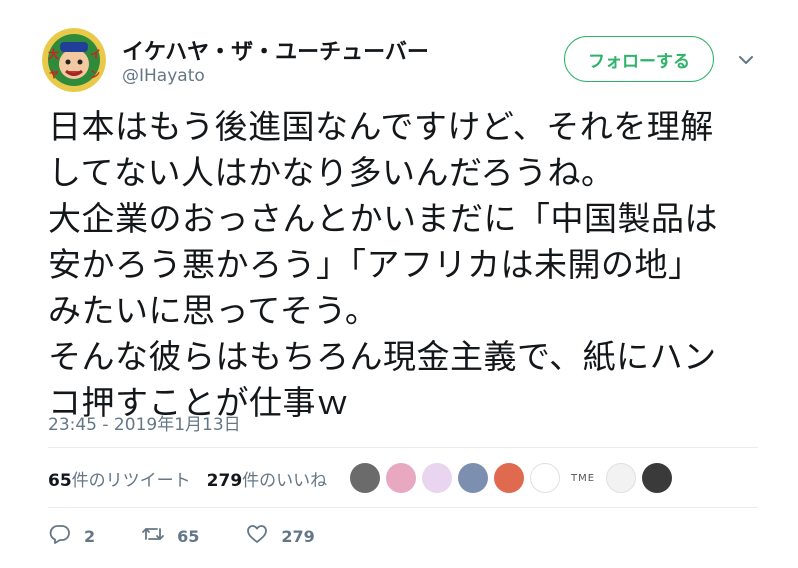 The height and width of the screenshot is (568, 798). I want to click on tweet-header: 大 イ ヤ ン イケハヤ・ザ・ユーチューバー @IHayato フォローする, so click(407, 60).